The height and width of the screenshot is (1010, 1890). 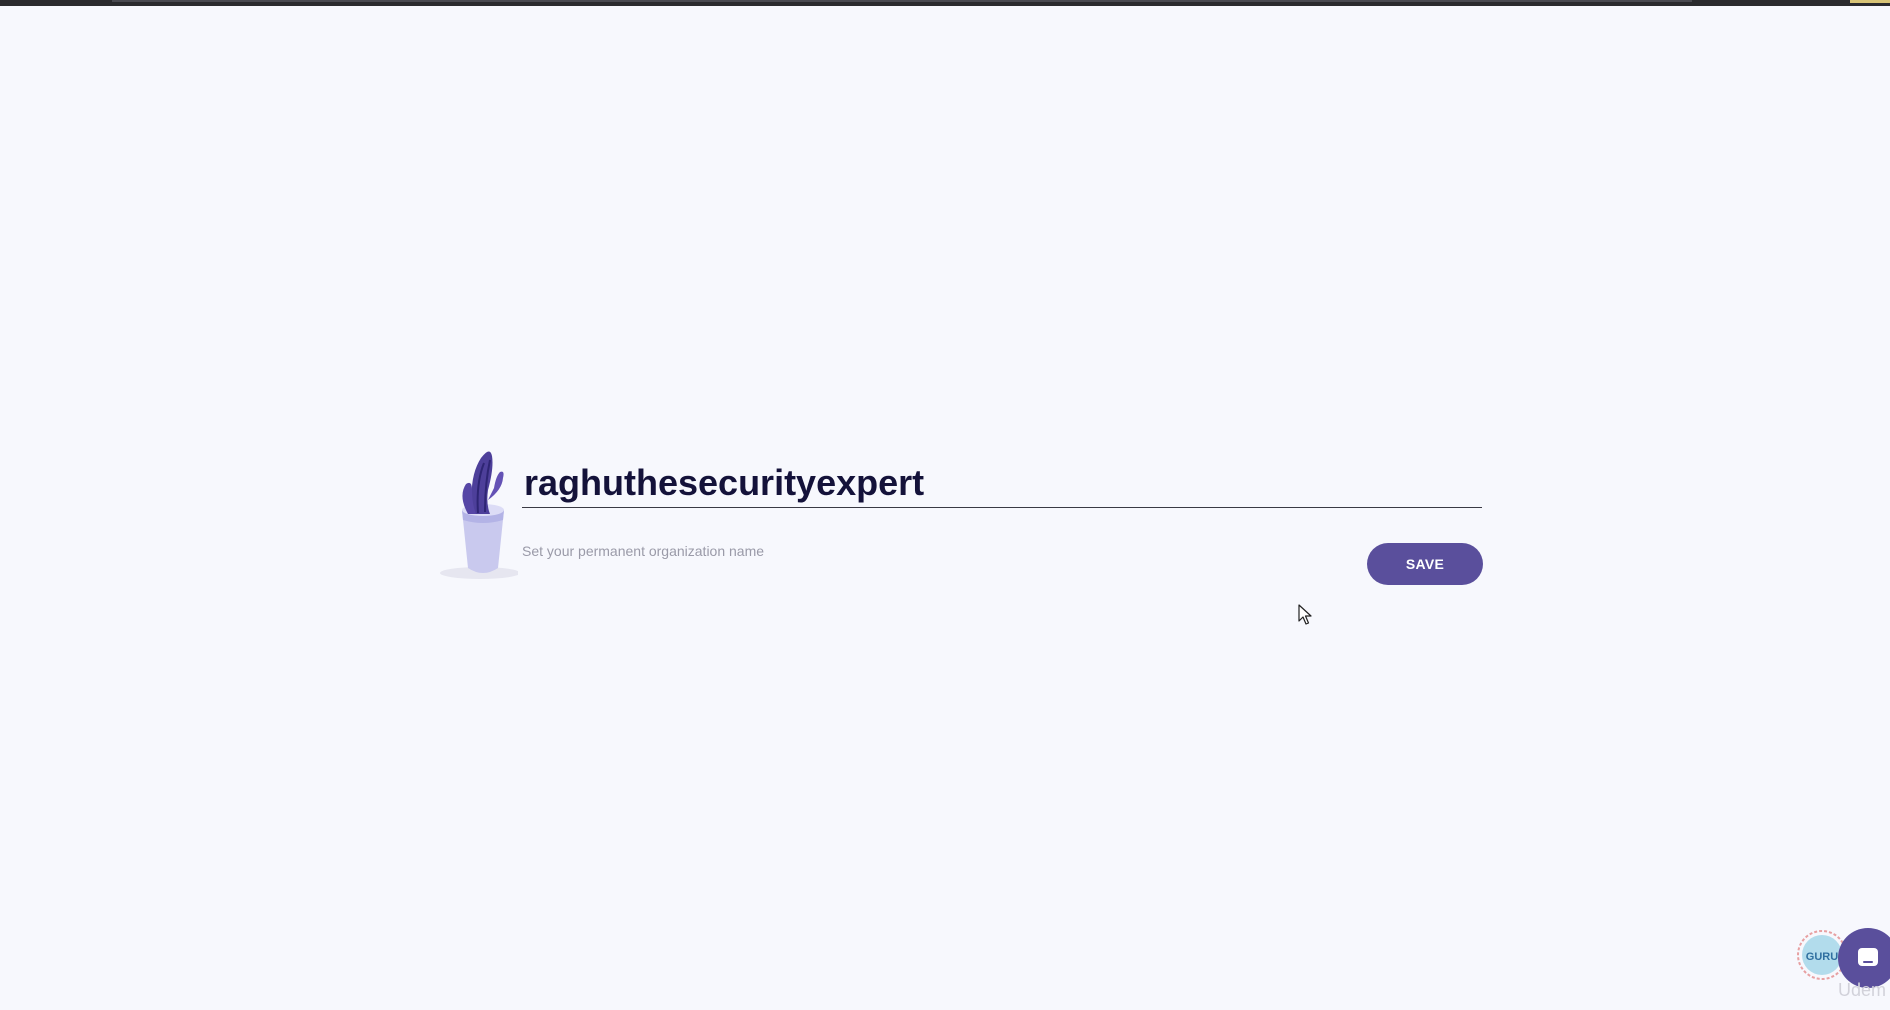 What do you see at coordinates (479, 515) in the screenshot?
I see `cactus-illustration` at bounding box center [479, 515].